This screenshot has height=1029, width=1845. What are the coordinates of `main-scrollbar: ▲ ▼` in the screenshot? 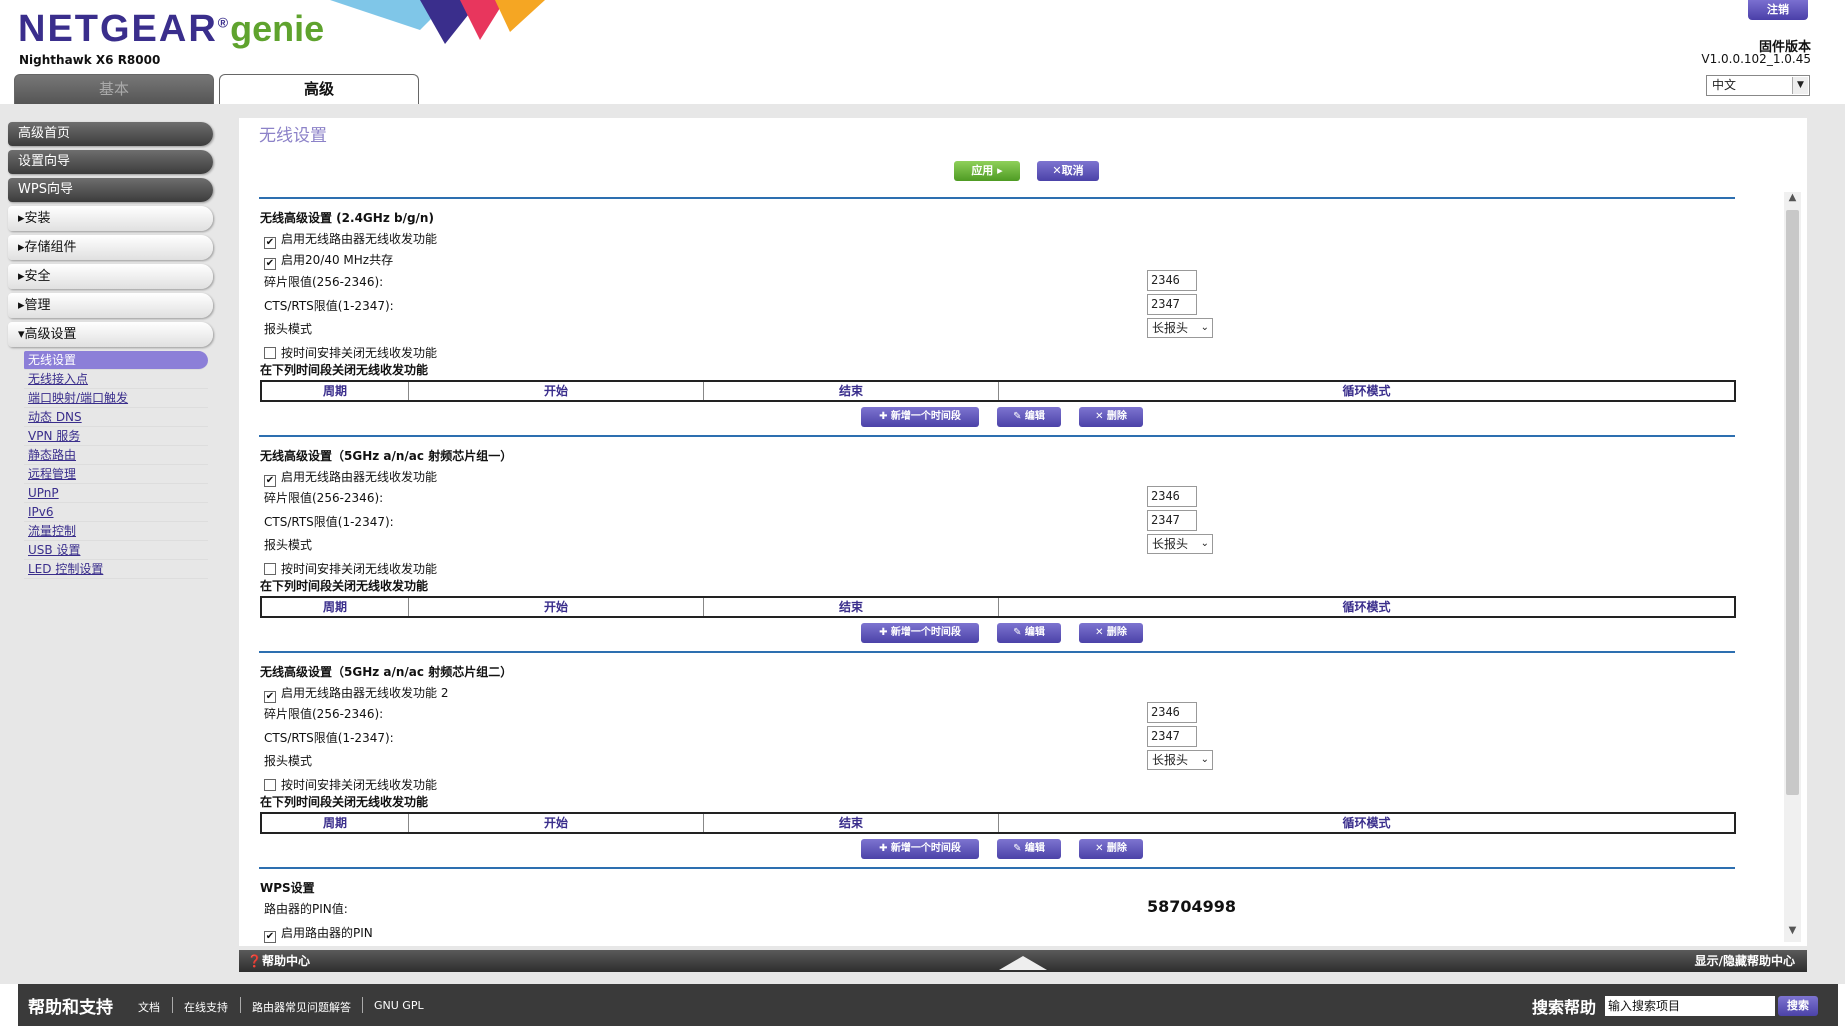 It's located at (1792, 567).